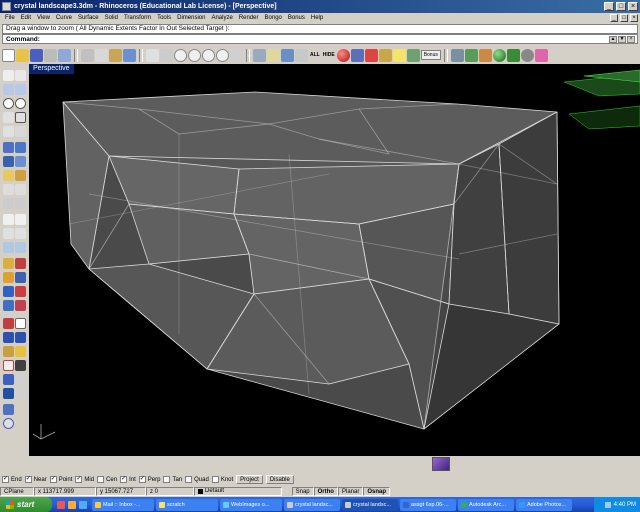 This screenshot has width=640, height=512. Describe the element at coordinates (527, 55) in the screenshot. I see `gear-icon` at that location.